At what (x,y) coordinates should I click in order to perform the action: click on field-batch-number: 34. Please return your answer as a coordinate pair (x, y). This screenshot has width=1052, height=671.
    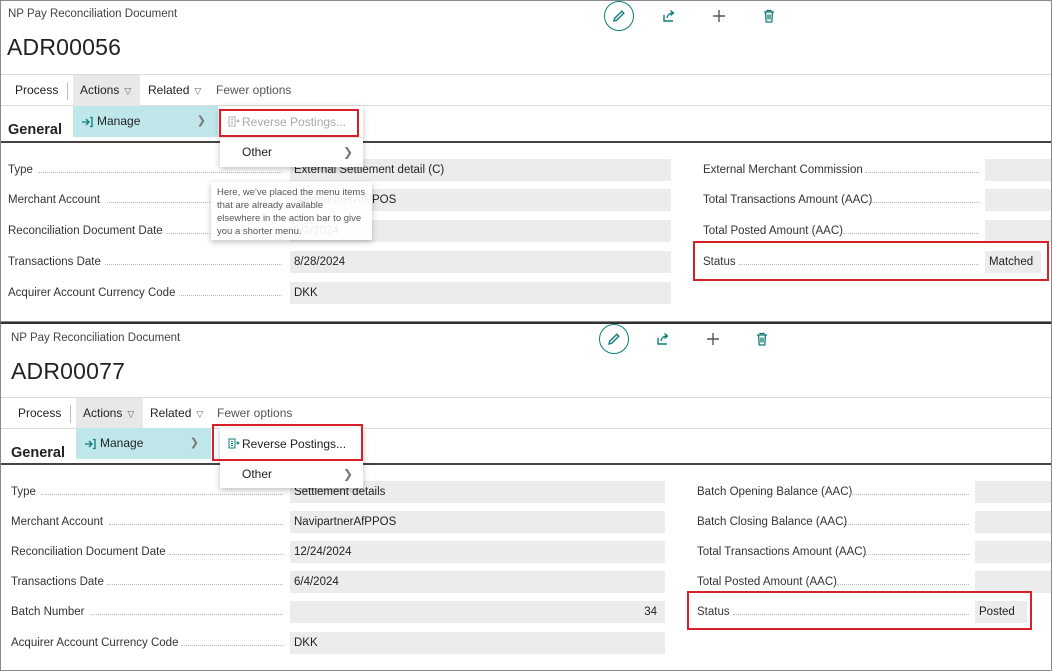
    Looking at the image, I should click on (477, 612).